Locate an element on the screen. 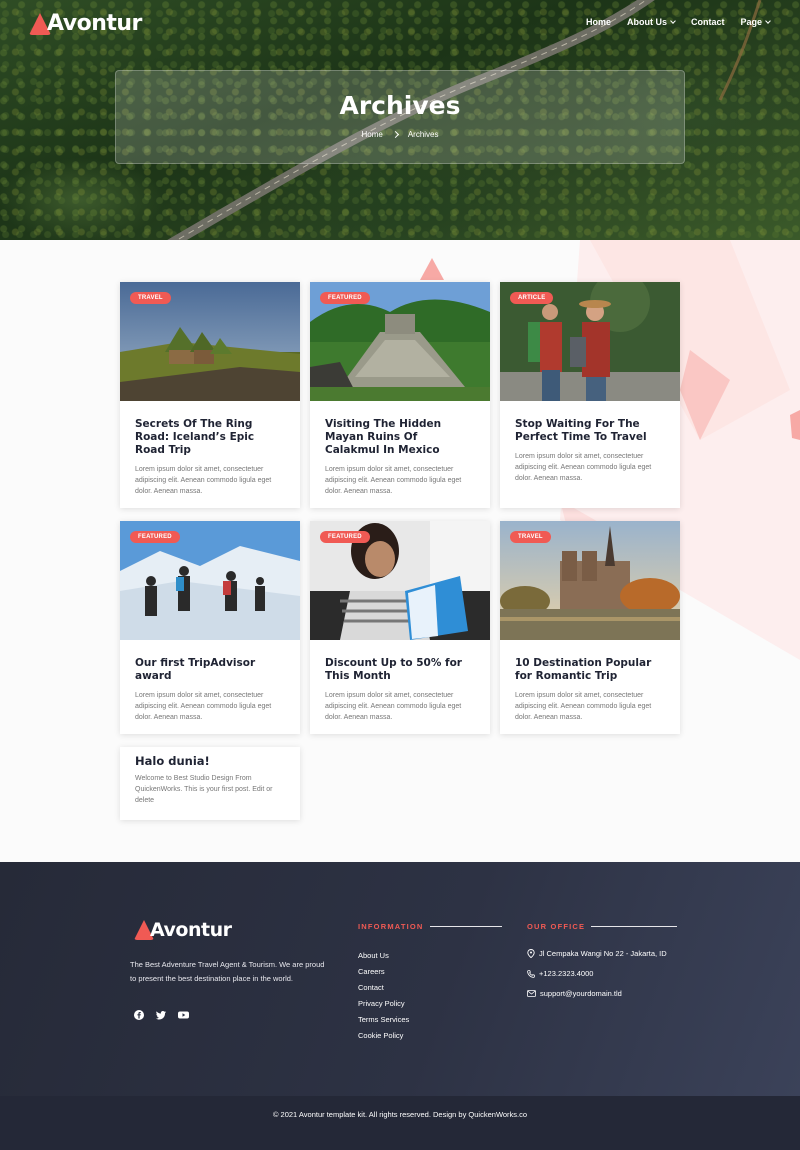 Image resolution: width=800 pixels, height=1150 pixels. main-nav: Home About Us Contact Page is located at coordinates (678, 22).